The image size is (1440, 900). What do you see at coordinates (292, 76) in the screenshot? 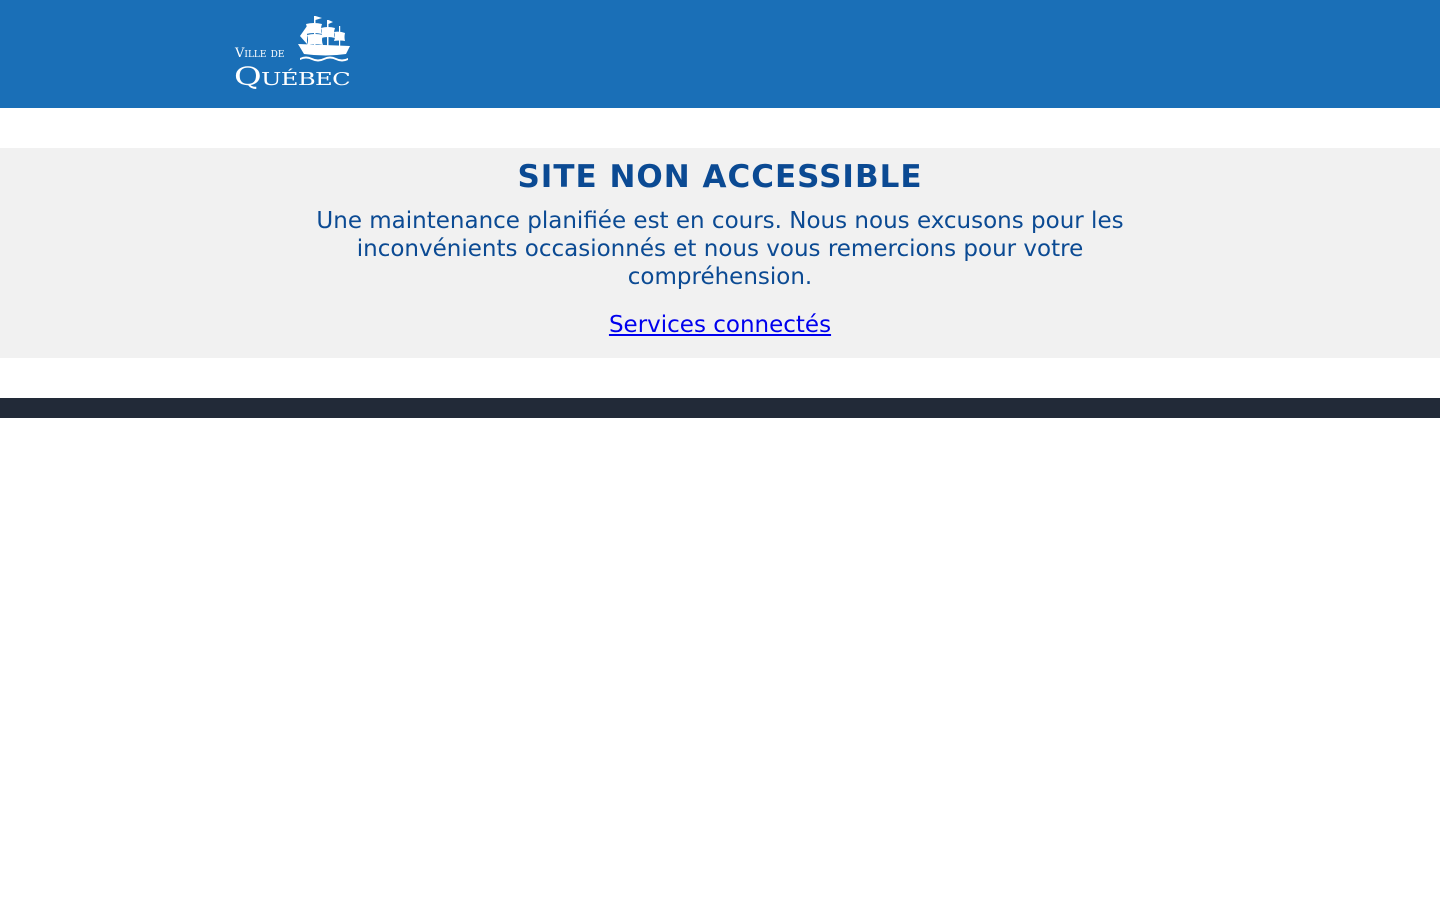
I see `logo-line2: Québec` at bounding box center [292, 76].